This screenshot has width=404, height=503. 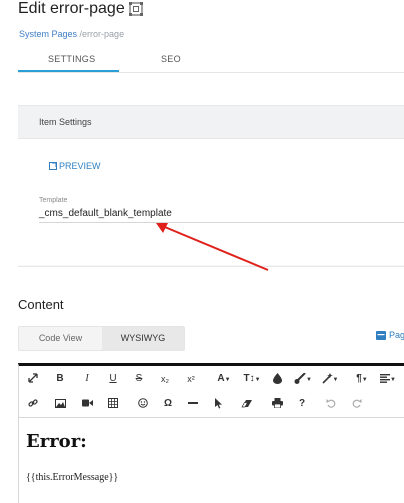 What do you see at coordinates (211, 122) in the screenshot?
I see `item-settings-header: Item Settings` at bounding box center [211, 122].